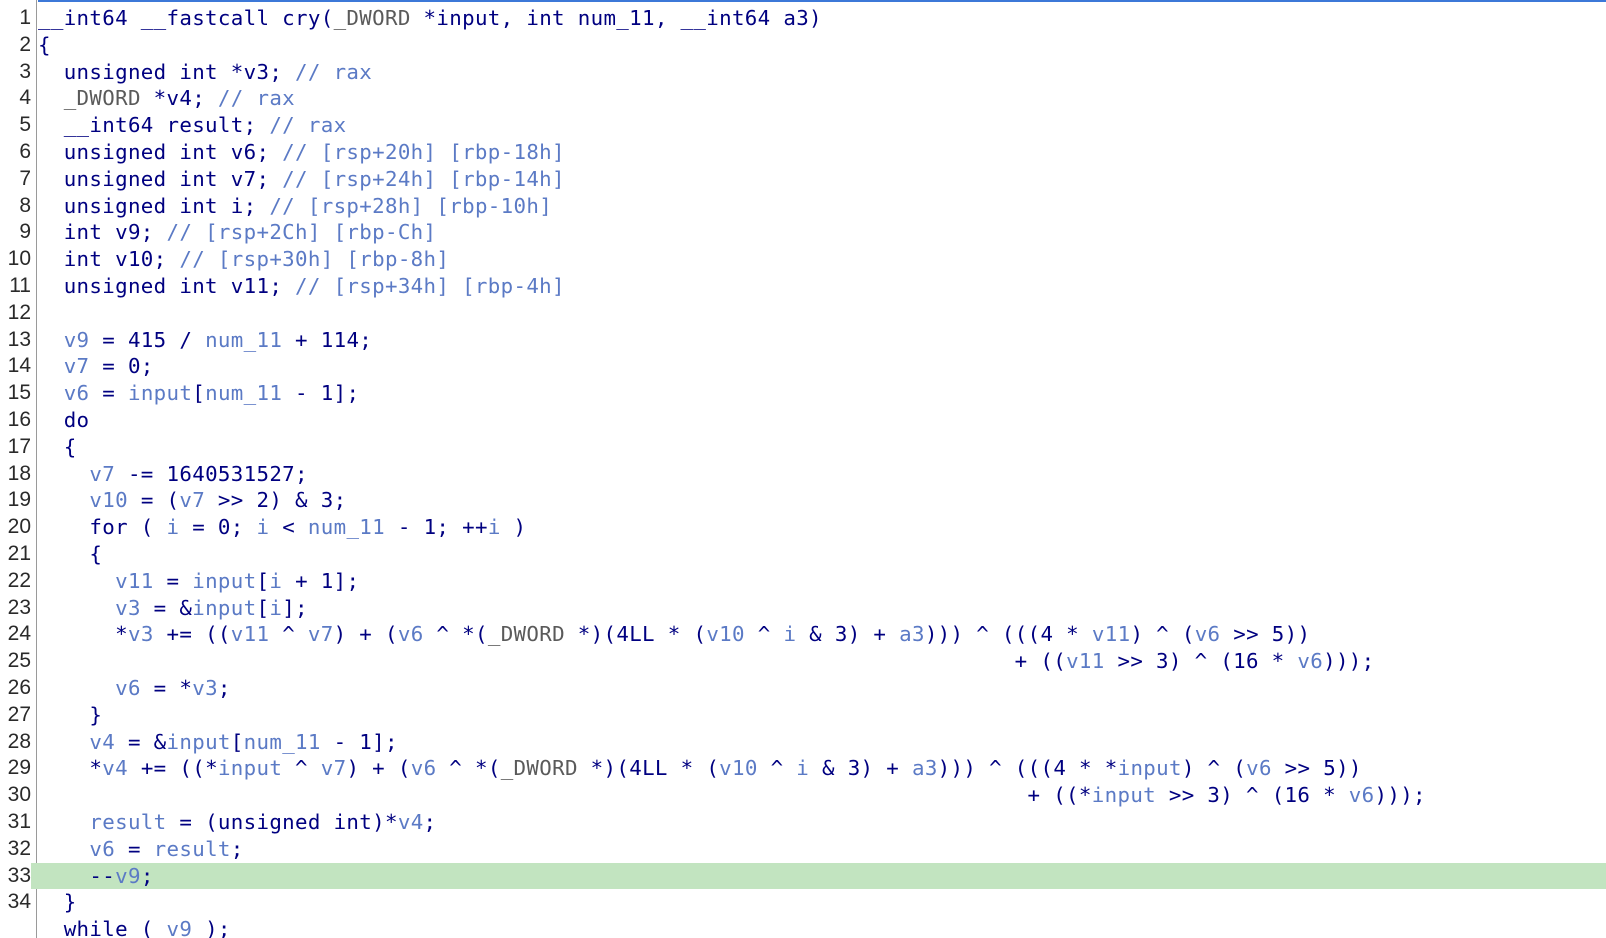 The width and height of the screenshot is (1606, 938). Describe the element at coordinates (803, 715) in the screenshot. I see `code-line: 27 }` at that location.